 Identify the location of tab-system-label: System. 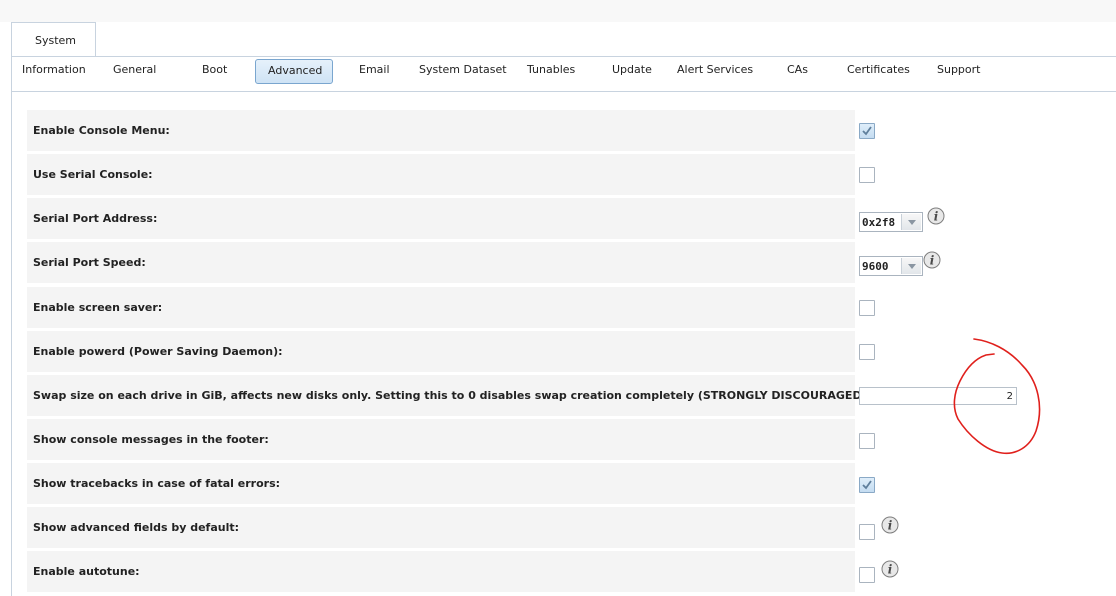
(56, 40).